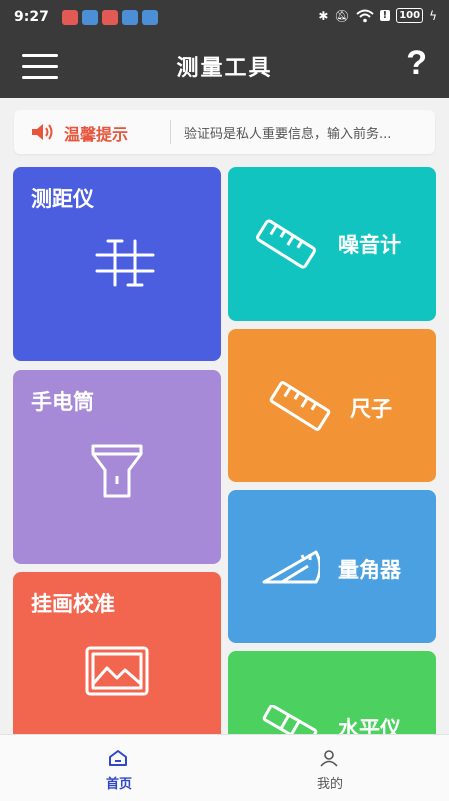 The height and width of the screenshot is (801, 449). What do you see at coordinates (170, 132) in the screenshot?
I see `notice-divider` at bounding box center [170, 132].